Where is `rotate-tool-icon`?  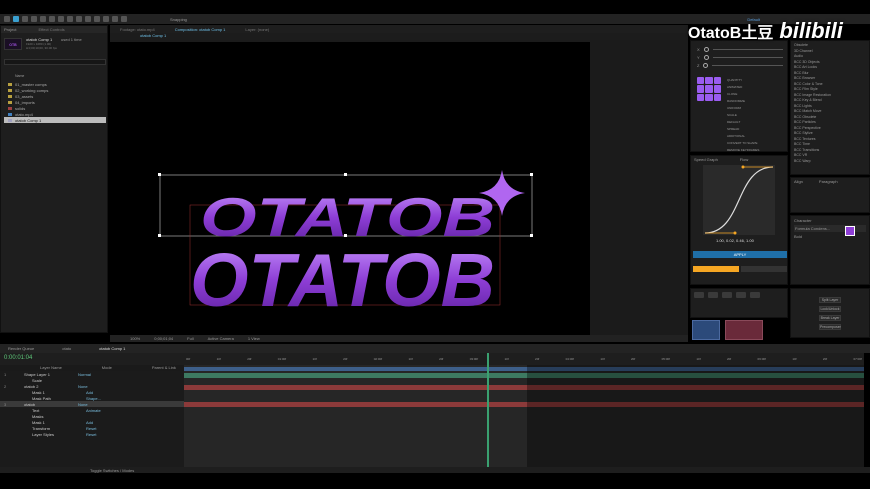
rotate-tool-icon is located at coordinates (43, 19).